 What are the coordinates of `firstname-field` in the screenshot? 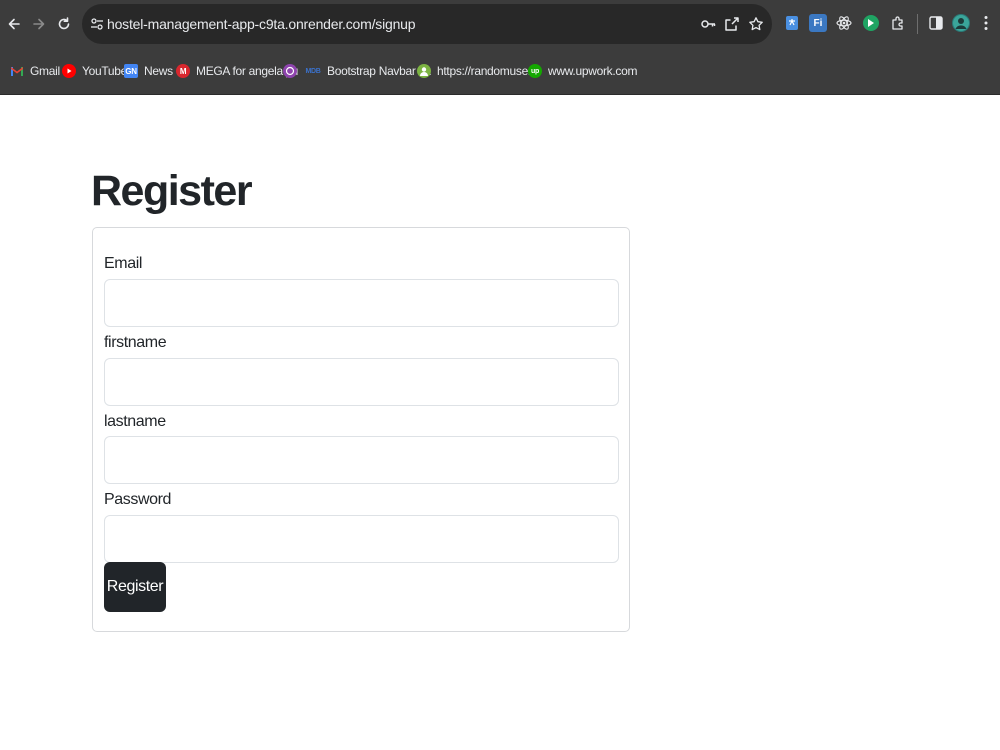 It's located at (361, 382).